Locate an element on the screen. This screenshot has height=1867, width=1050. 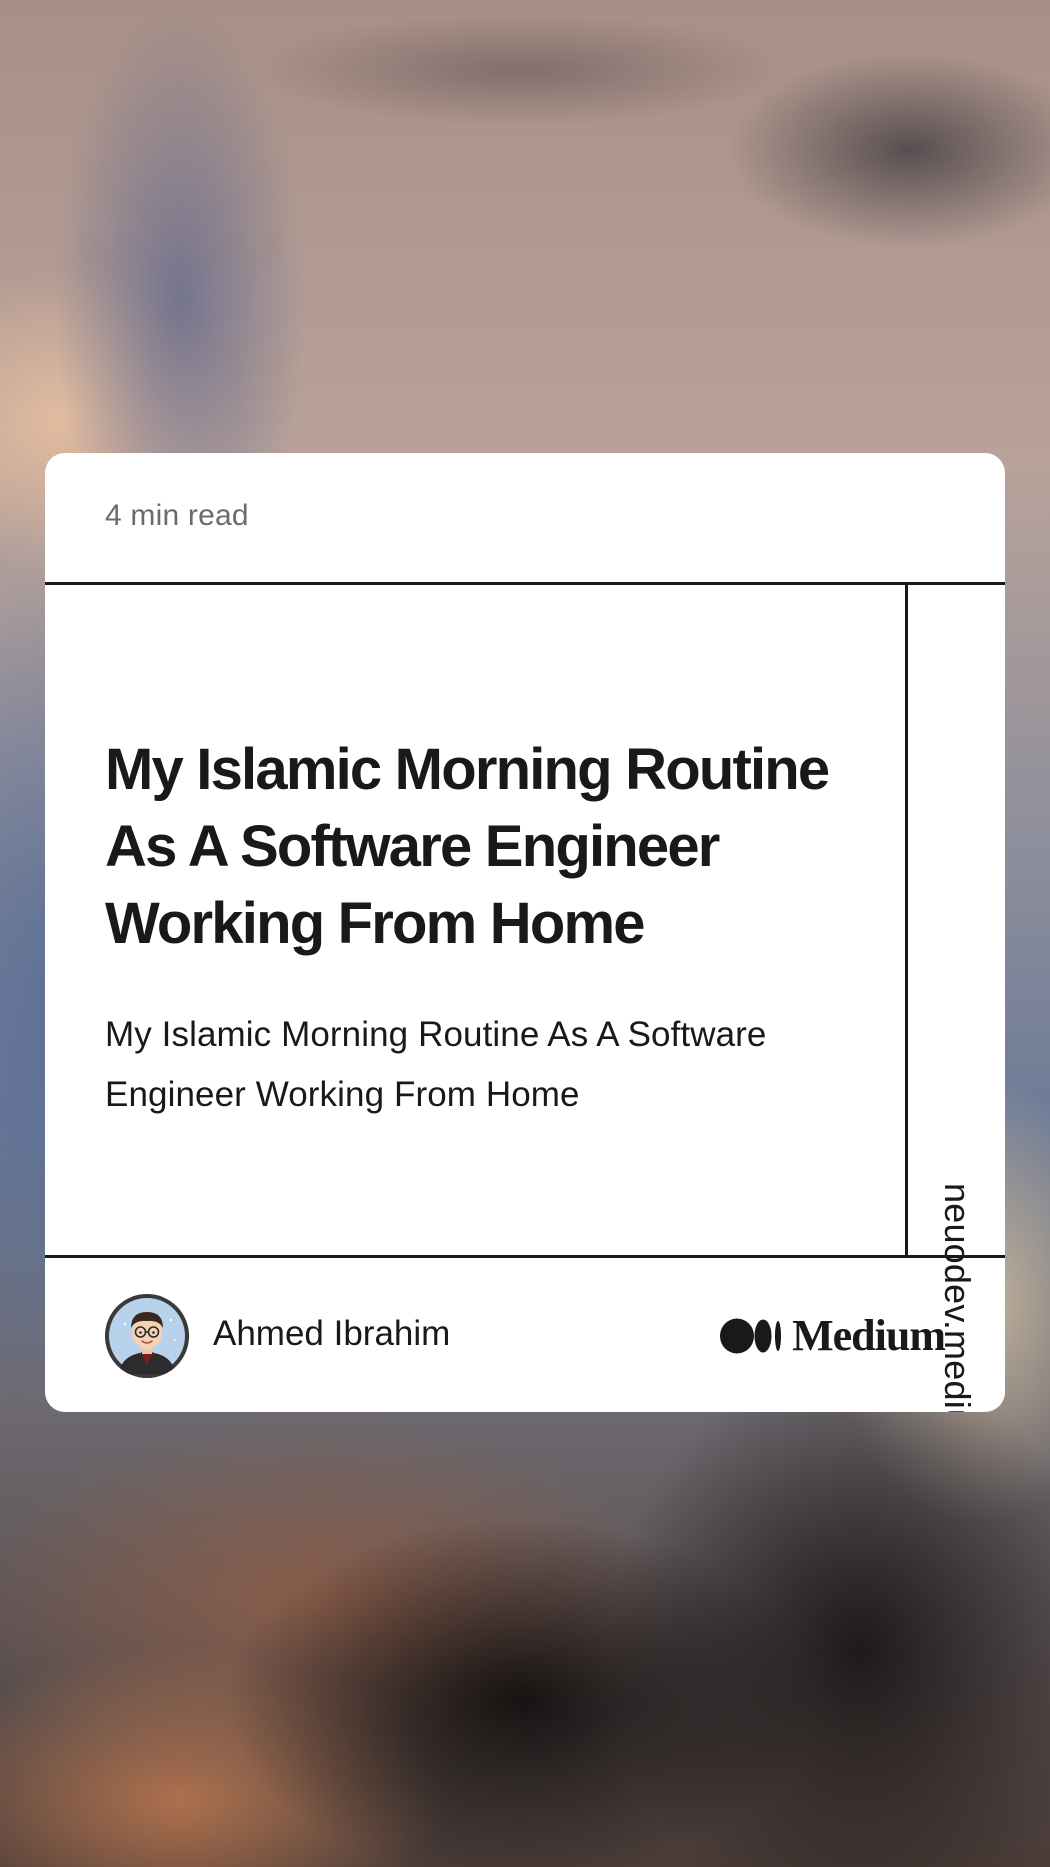
read-time: 4 min read is located at coordinates (177, 515).